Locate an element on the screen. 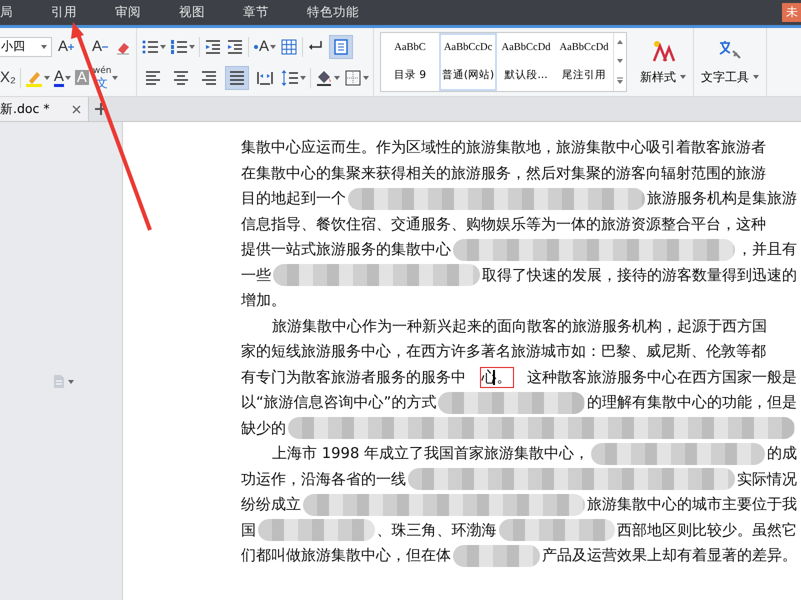 This screenshot has width=801, height=600. text-effect-button: A is located at coordinates (264, 46).